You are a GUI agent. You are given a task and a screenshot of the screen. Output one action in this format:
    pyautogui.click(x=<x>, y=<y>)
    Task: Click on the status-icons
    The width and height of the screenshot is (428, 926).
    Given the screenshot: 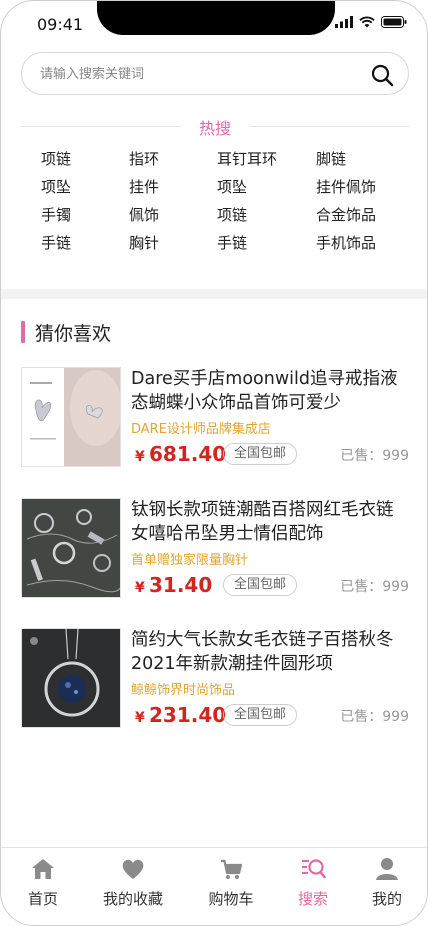 What is the action you would take?
    pyautogui.click(x=371, y=22)
    